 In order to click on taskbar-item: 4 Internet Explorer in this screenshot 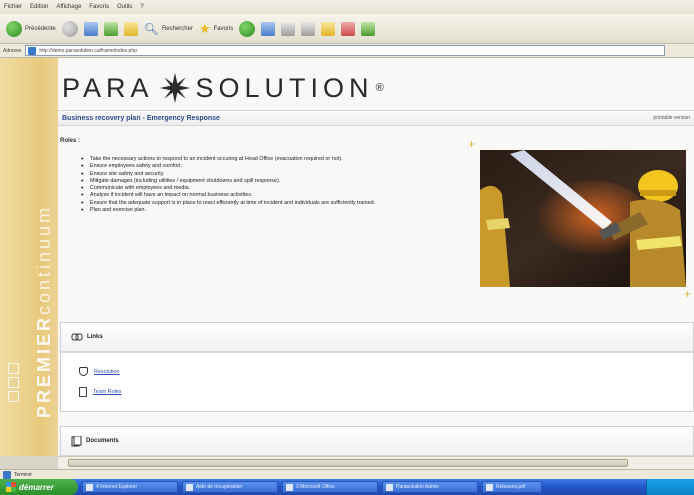, I will do `click(130, 487)`.